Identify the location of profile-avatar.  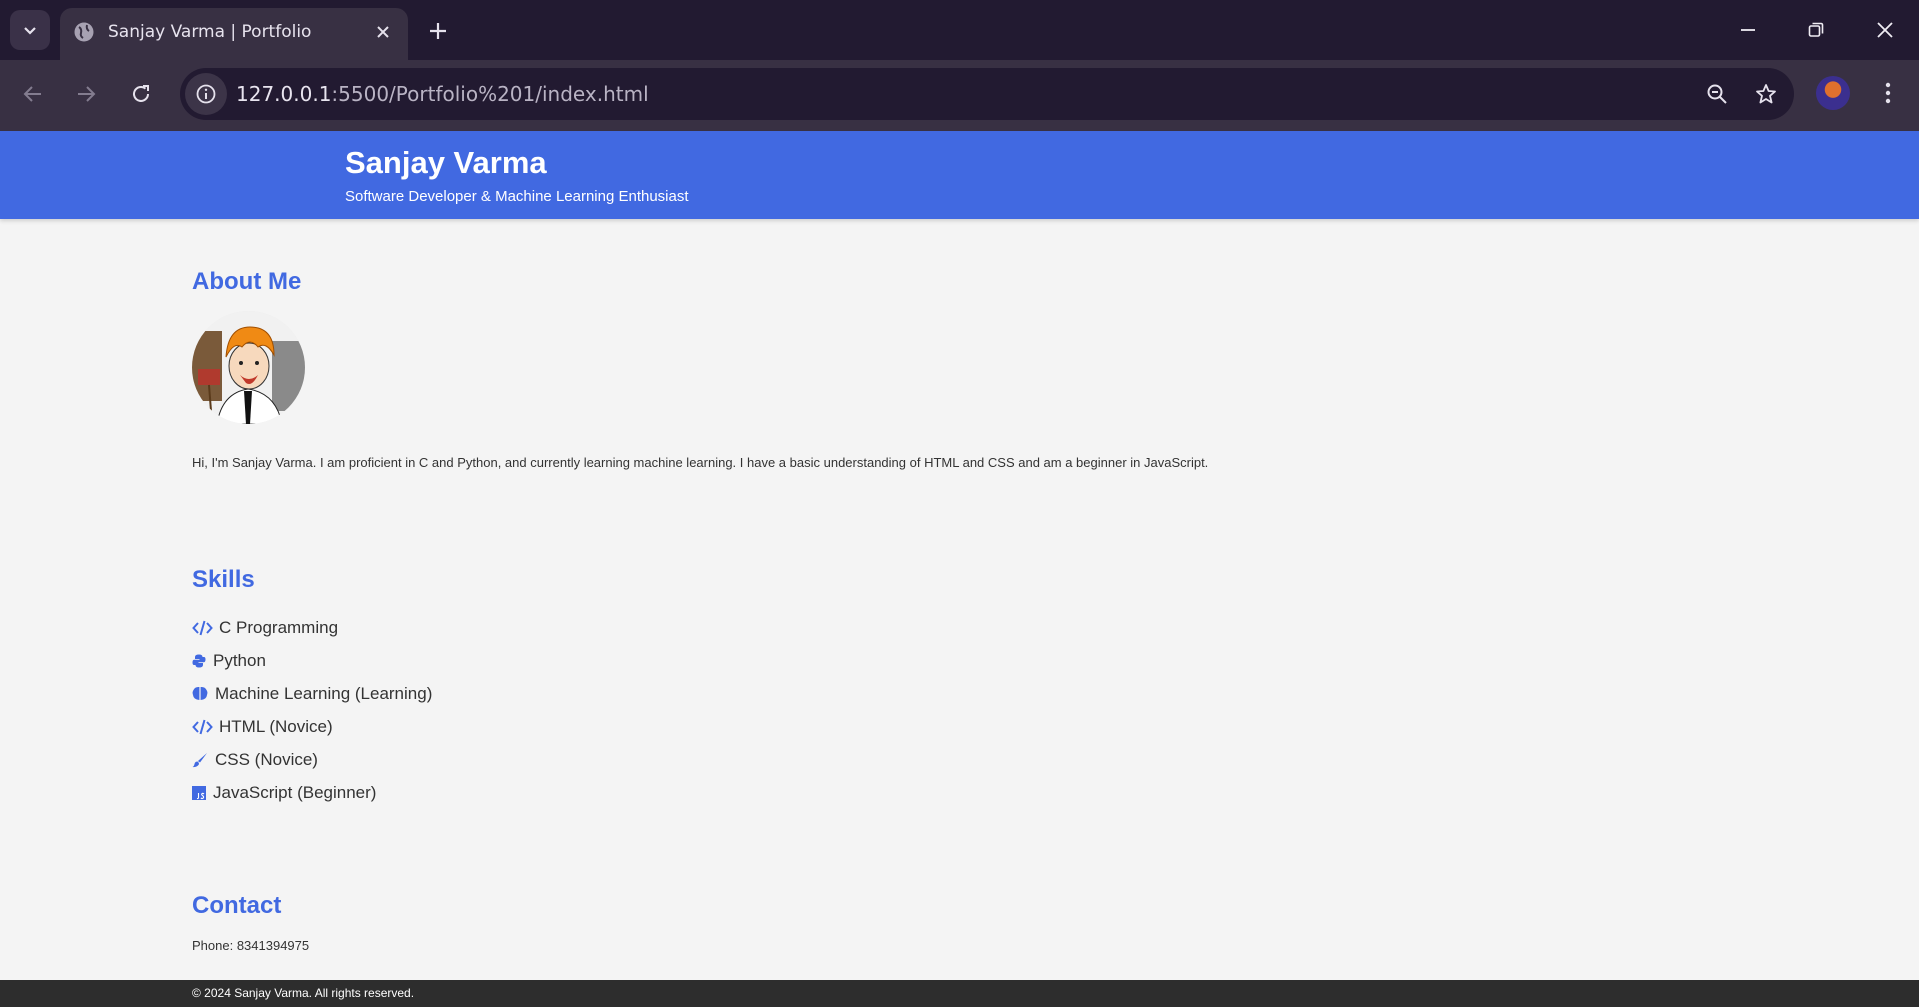
(1833, 93).